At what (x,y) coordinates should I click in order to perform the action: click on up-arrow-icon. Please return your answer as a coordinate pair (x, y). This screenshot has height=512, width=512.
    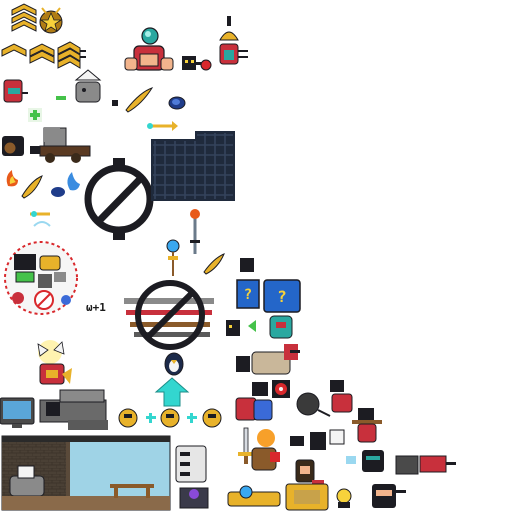
    Looking at the image, I should click on (172, 392).